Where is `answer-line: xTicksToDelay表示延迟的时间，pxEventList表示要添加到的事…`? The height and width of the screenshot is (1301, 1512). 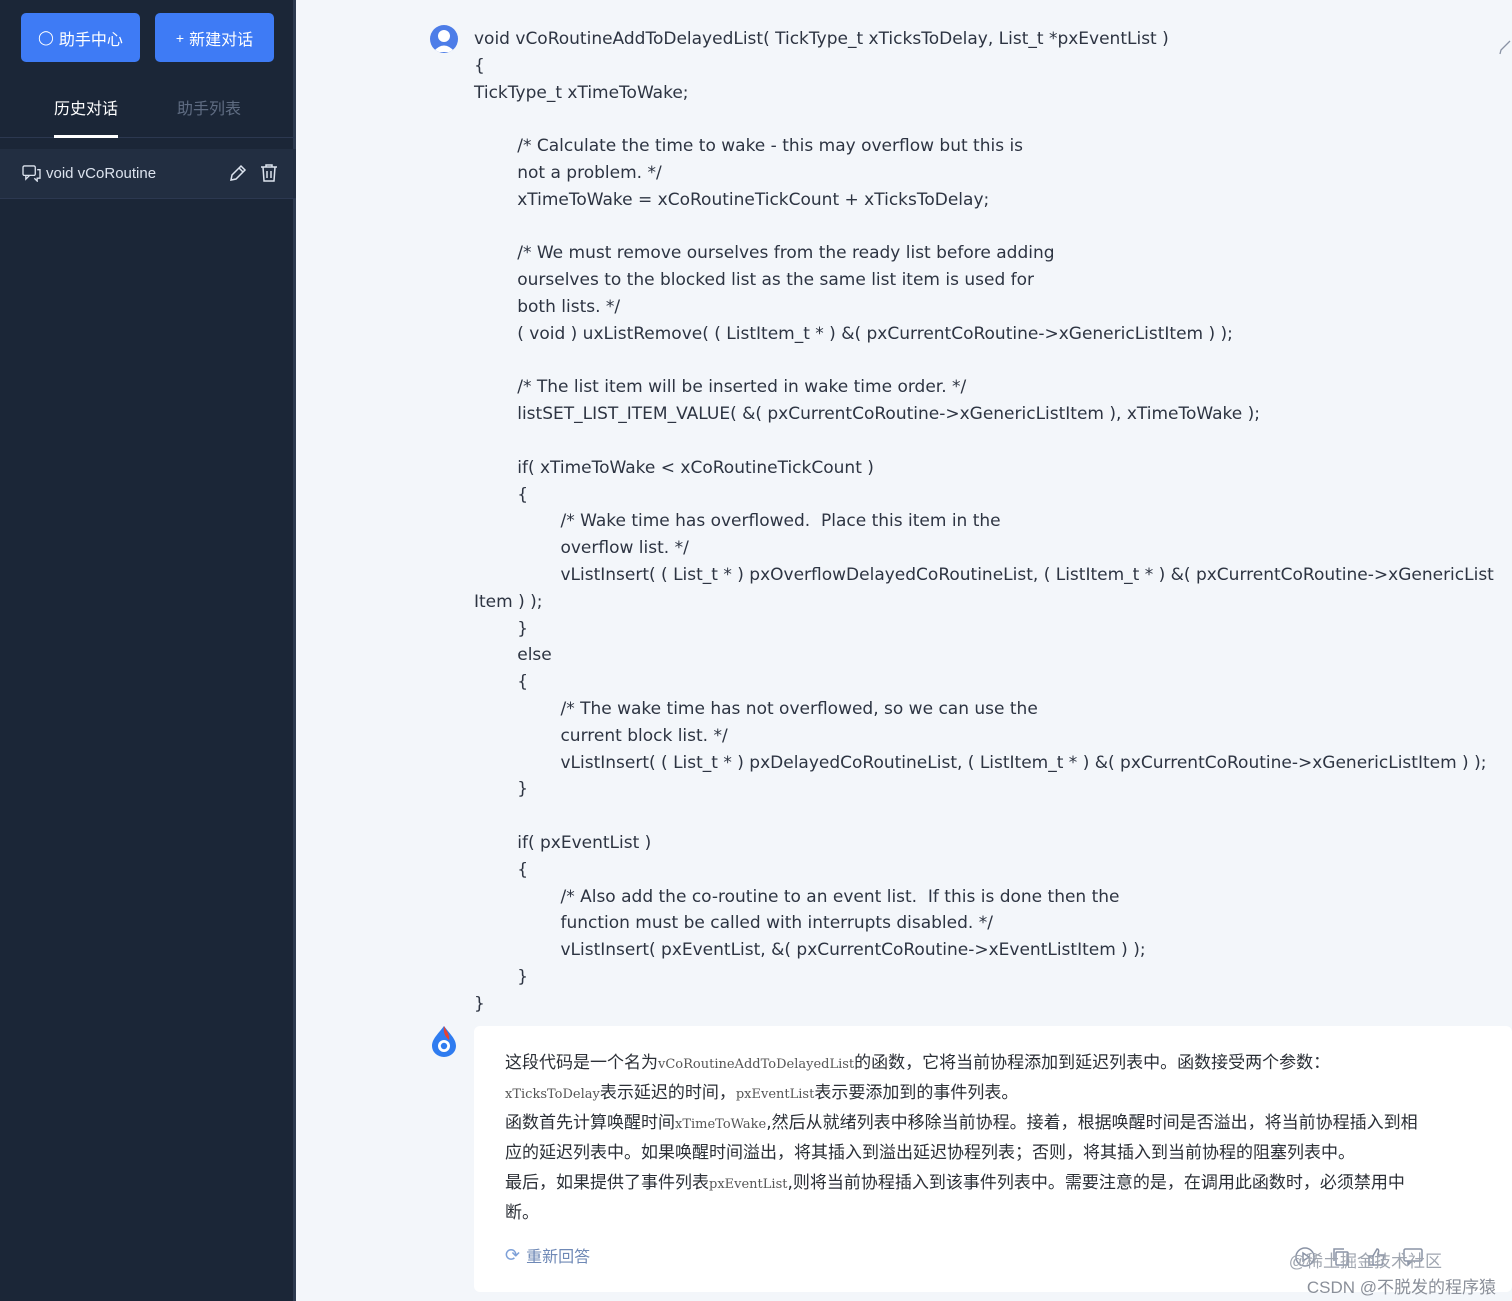 answer-line: xTicksToDelay表示延迟的时间，pxEventList表示要添加到的事… is located at coordinates (762, 1093).